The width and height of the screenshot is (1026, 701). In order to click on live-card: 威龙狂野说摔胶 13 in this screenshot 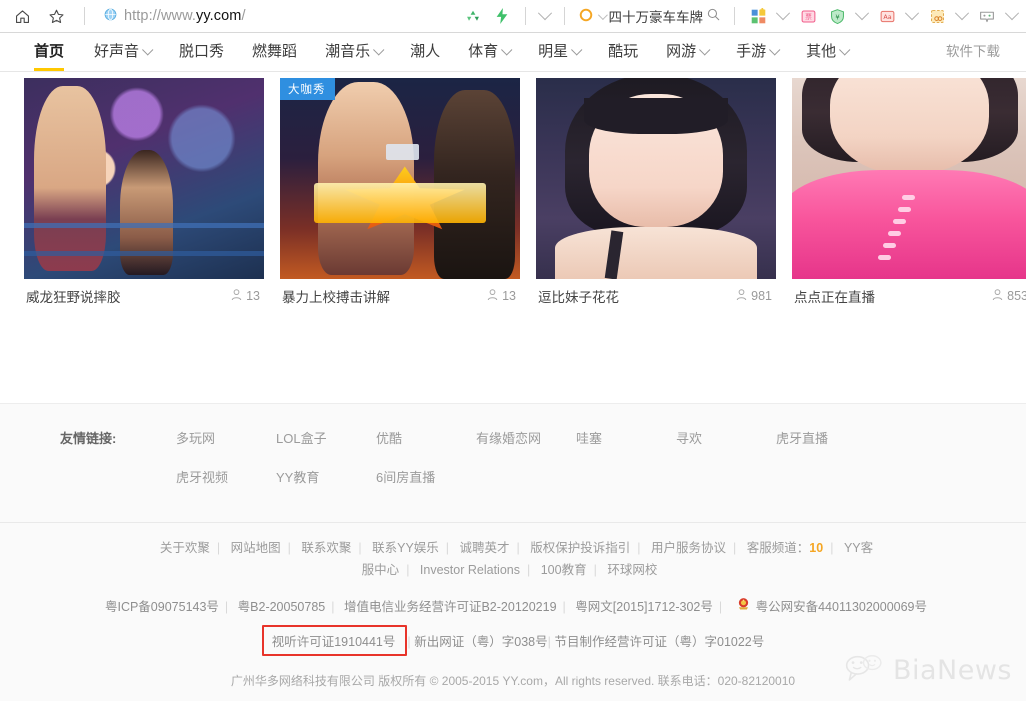, I will do `click(144, 195)`.